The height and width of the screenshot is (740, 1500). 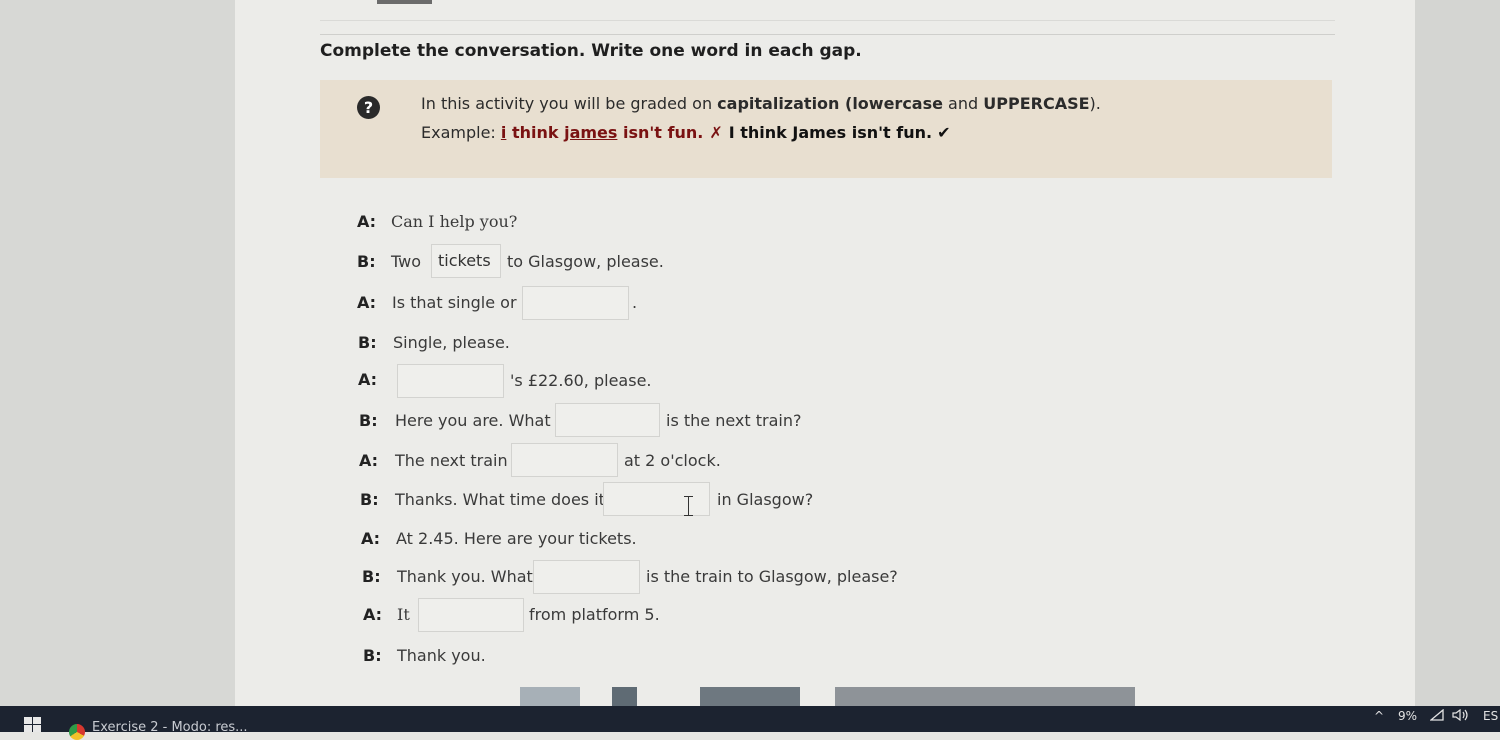 What do you see at coordinates (33, 724) in the screenshot?
I see `windows-icon` at bounding box center [33, 724].